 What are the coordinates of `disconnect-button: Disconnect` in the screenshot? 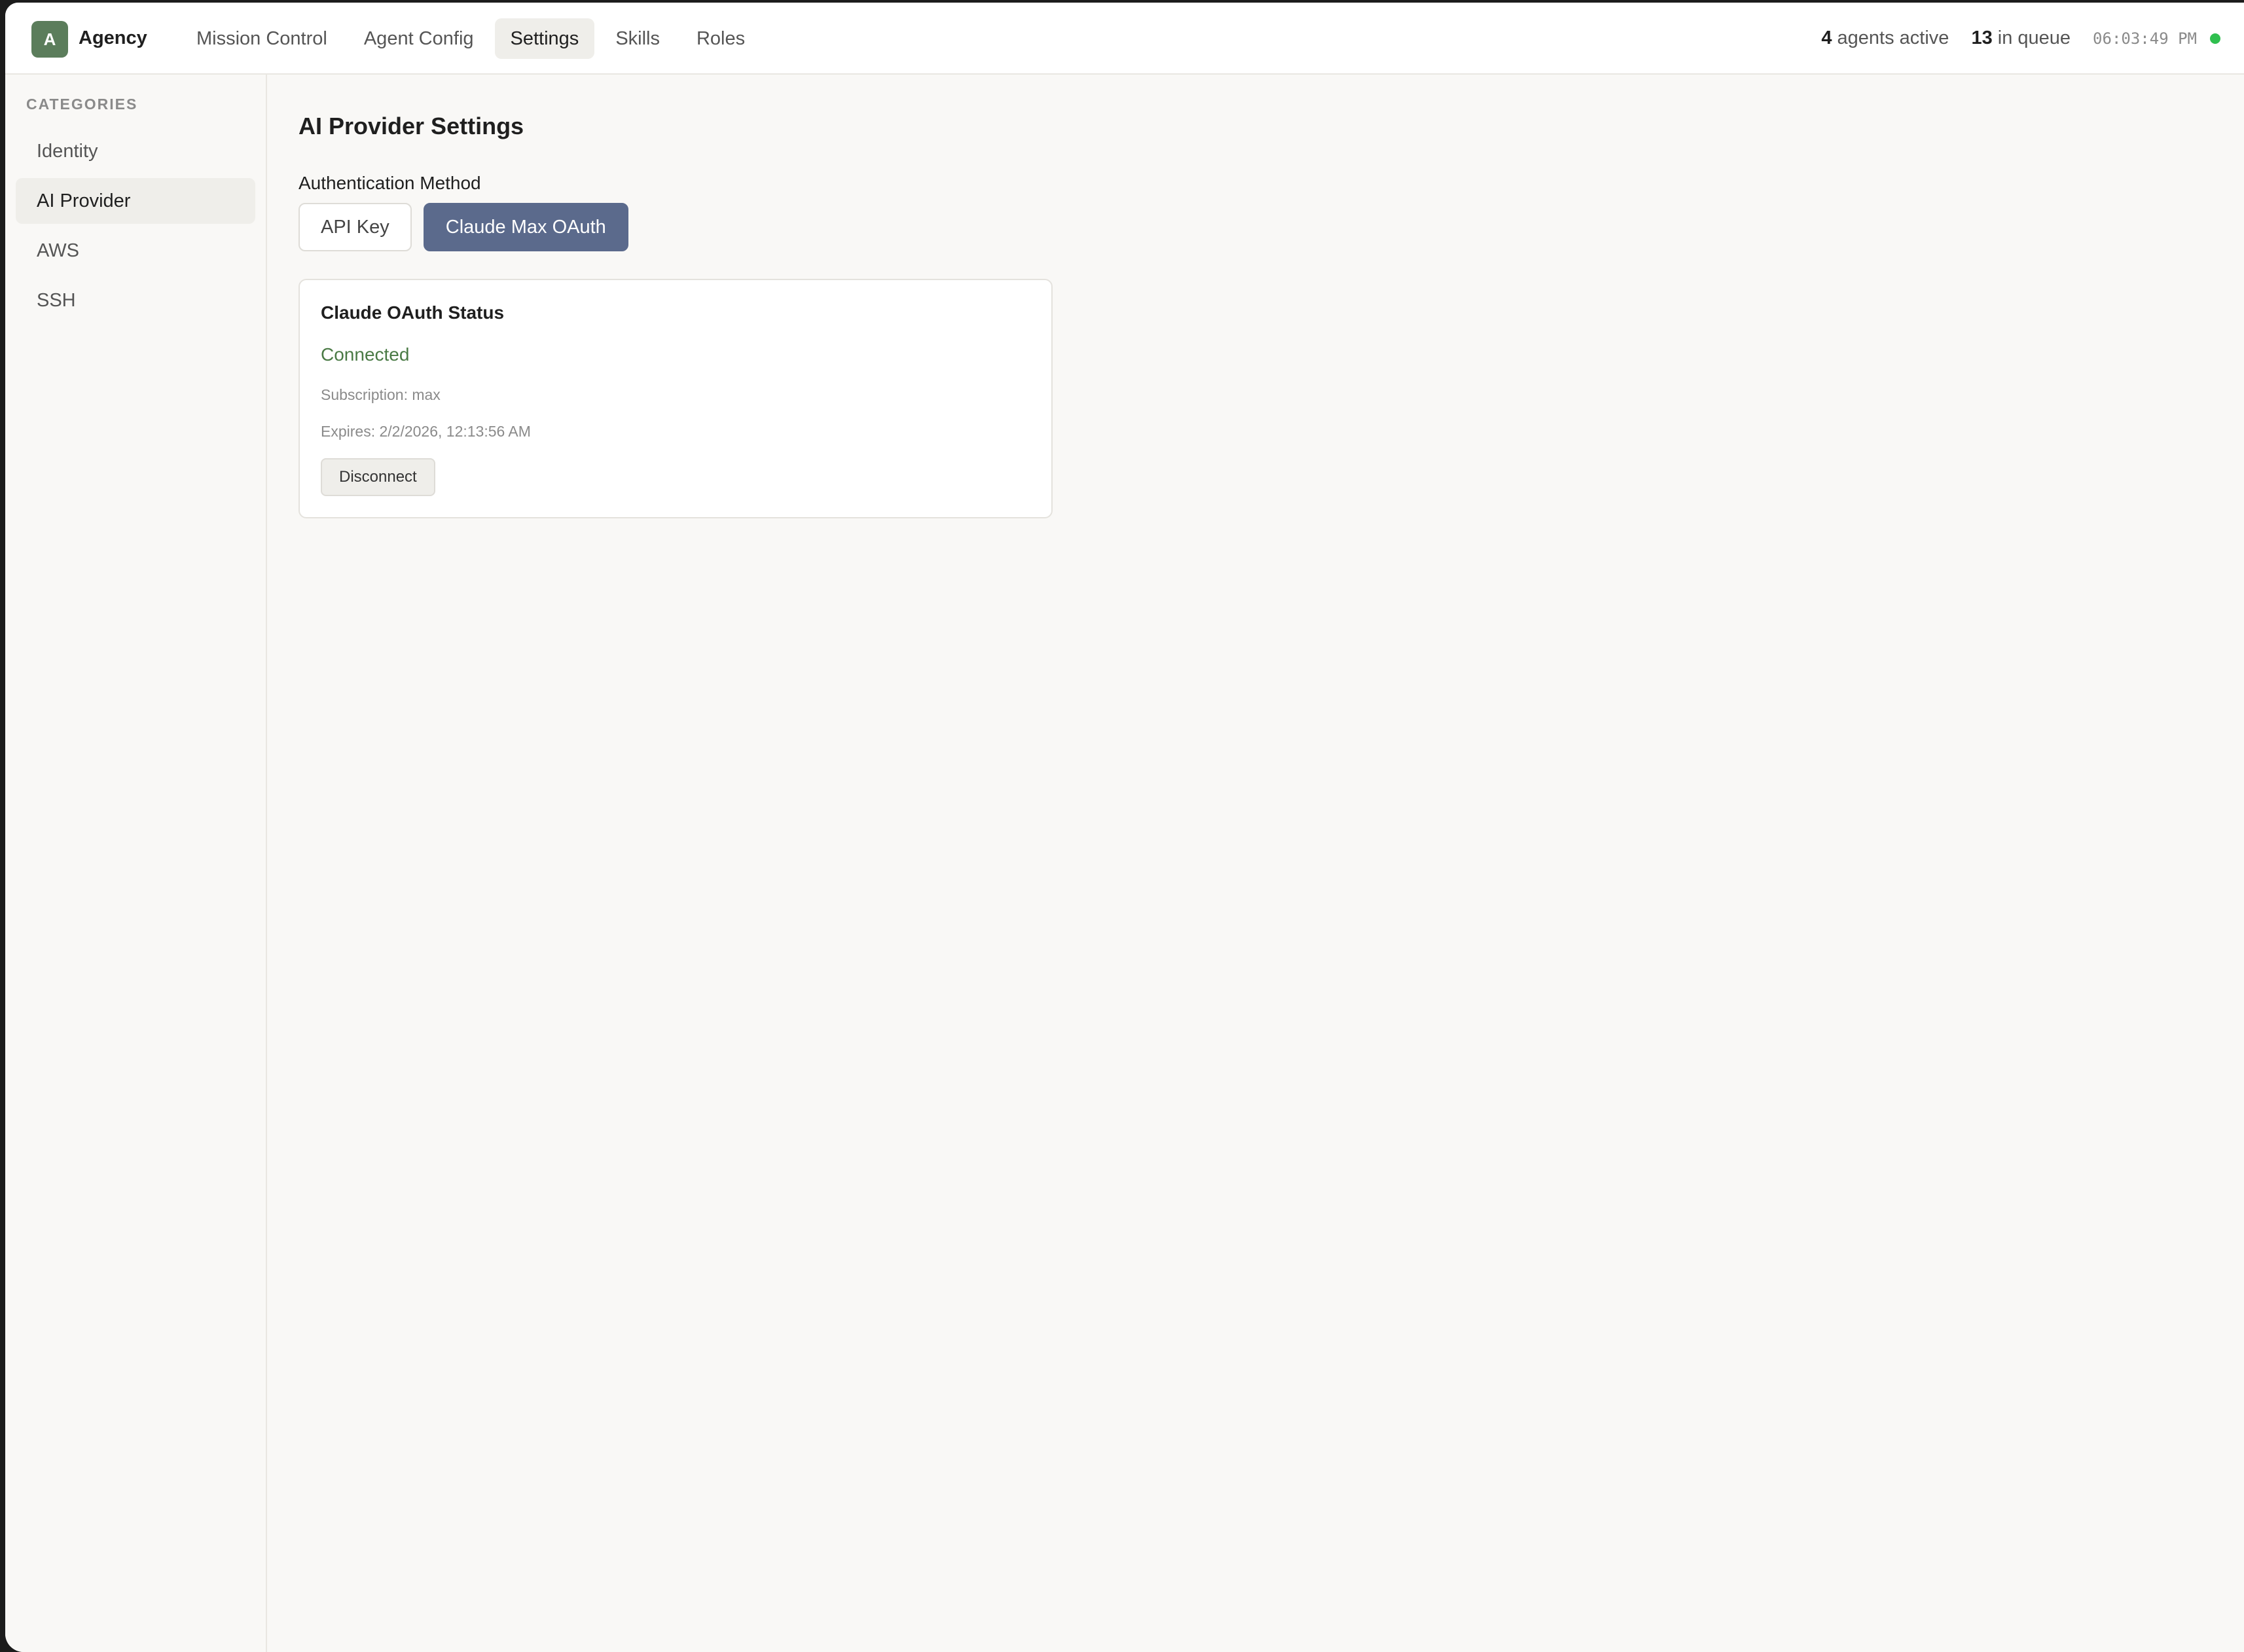 It's located at (378, 477).